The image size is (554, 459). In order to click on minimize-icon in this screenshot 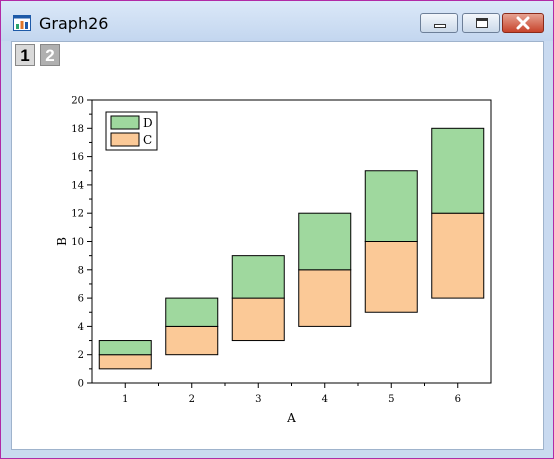, I will do `click(440, 26)`.